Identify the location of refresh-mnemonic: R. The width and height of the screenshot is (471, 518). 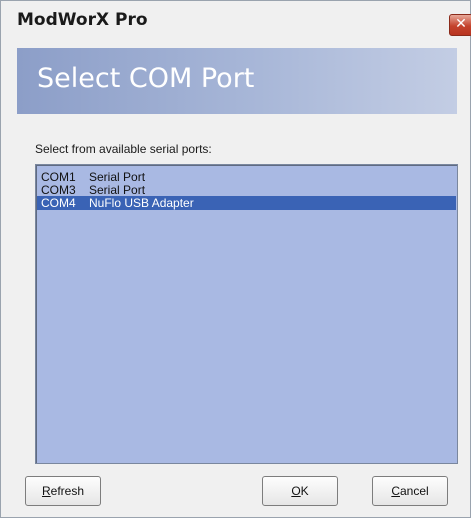
(46, 491).